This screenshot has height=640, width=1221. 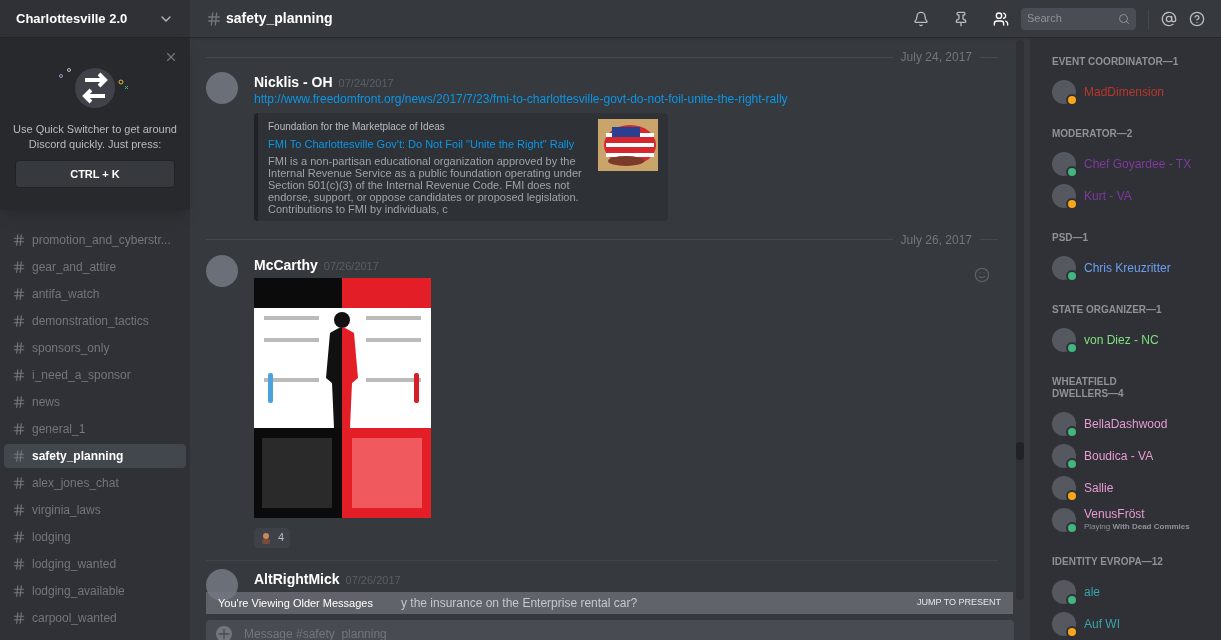 I want to click on member-name: von Diez - NC, so click(x=1121, y=340).